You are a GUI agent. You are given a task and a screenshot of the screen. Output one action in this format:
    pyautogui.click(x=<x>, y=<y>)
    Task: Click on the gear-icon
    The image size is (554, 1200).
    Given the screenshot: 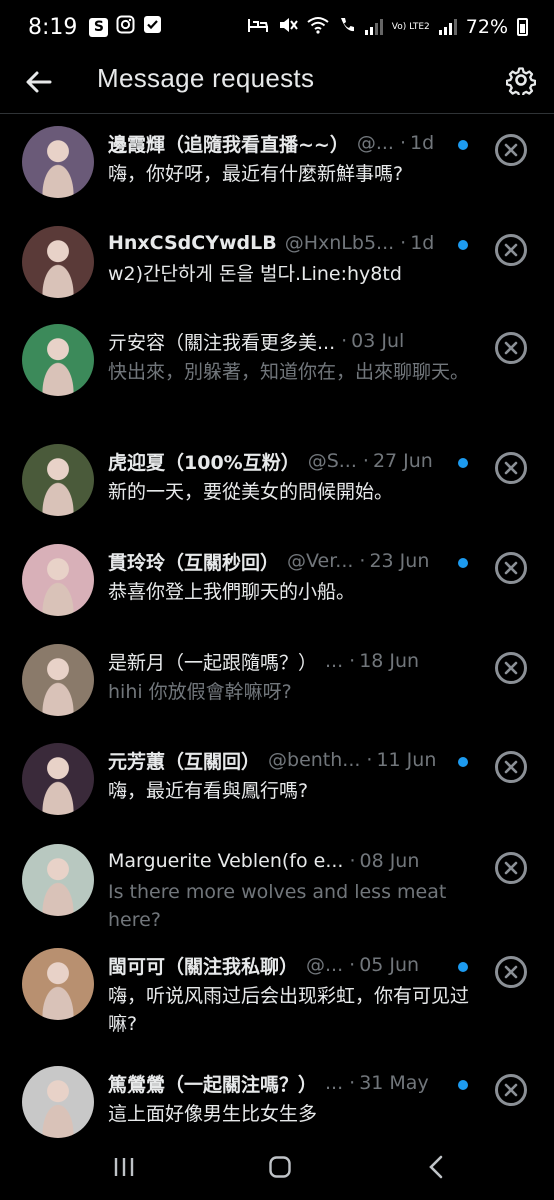 What is the action you would take?
    pyautogui.click(x=521, y=81)
    